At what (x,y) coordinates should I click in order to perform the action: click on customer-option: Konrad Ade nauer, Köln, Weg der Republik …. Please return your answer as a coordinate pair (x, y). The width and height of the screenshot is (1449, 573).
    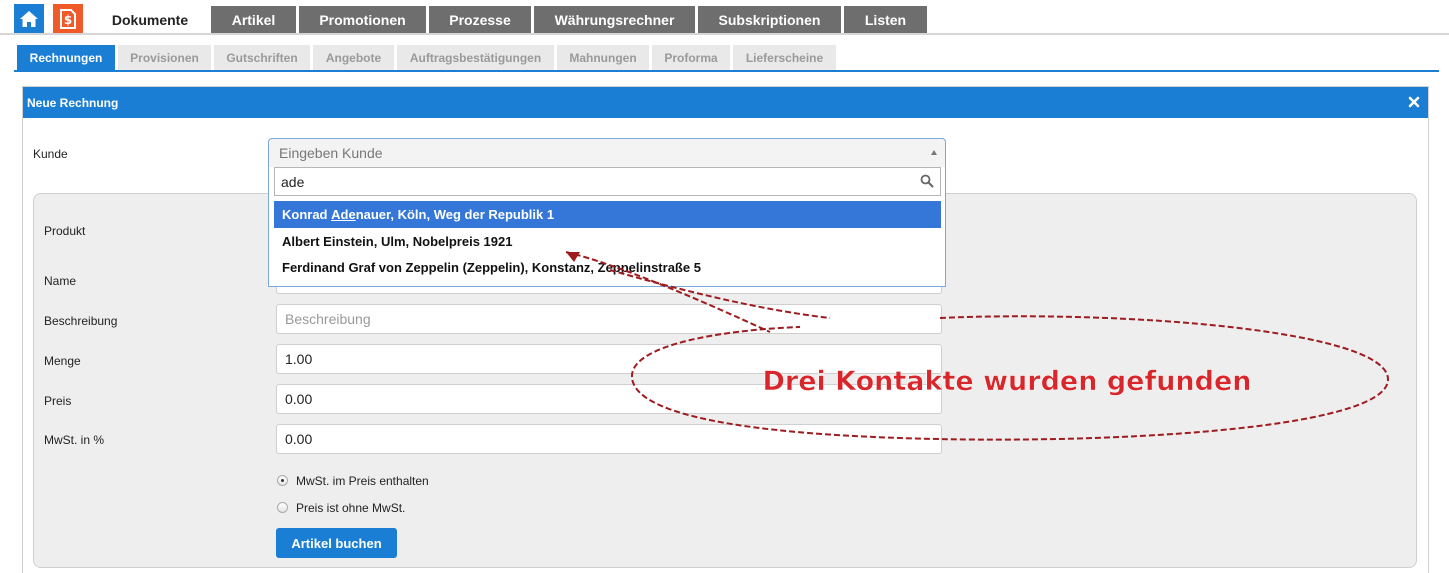
    Looking at the image, I should click on (607, 214).